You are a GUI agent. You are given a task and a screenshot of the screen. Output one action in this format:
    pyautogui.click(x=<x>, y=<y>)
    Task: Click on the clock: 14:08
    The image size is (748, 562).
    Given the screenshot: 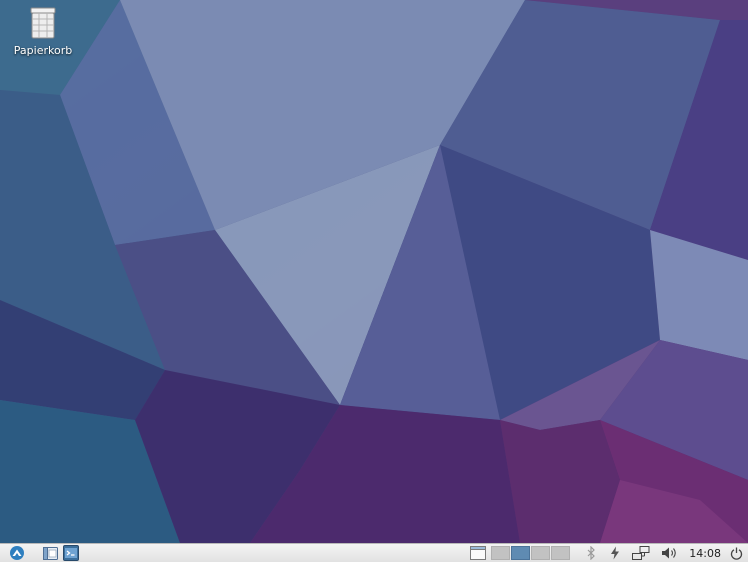 What is the action you would take?
    pyautogui.click(x=705, y=553)
    